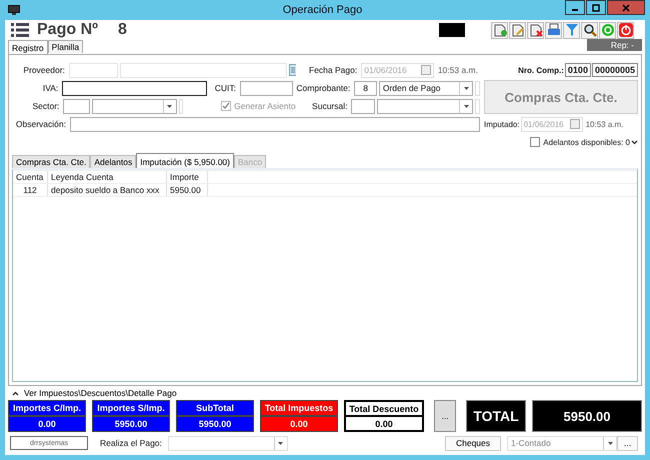 This screenshot has height=460, width=650. What do you see at coordinates (66, 46) in the screenshot?
I see `tab: Planilla` at bounding box center [66, 46].